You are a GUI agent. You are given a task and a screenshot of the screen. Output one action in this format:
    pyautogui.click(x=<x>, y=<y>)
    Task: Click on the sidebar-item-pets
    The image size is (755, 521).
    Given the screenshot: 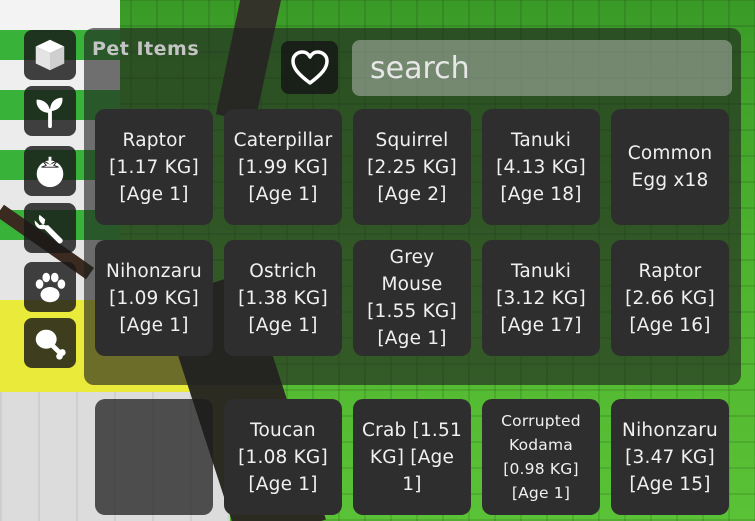 What is the action you would take?
    pyautogui.click(x=50, y=287)
    